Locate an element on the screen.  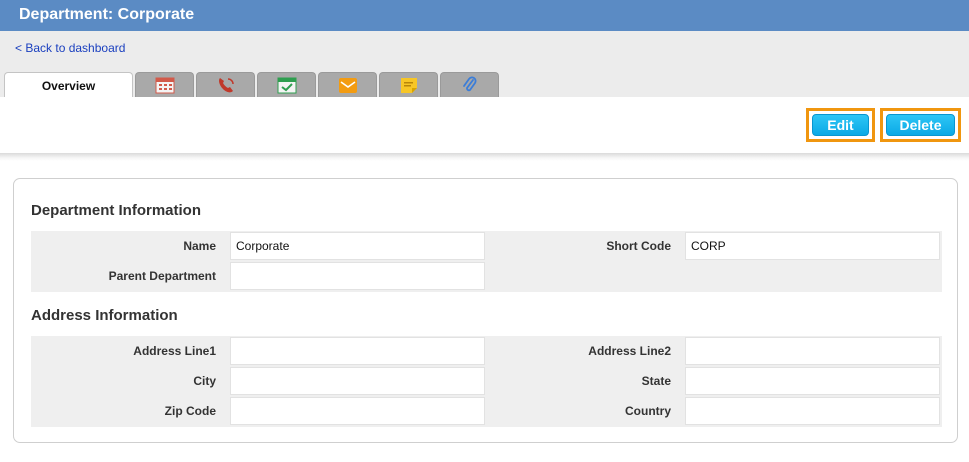
info-row: Parent Department is located at coordinates (486, 276).